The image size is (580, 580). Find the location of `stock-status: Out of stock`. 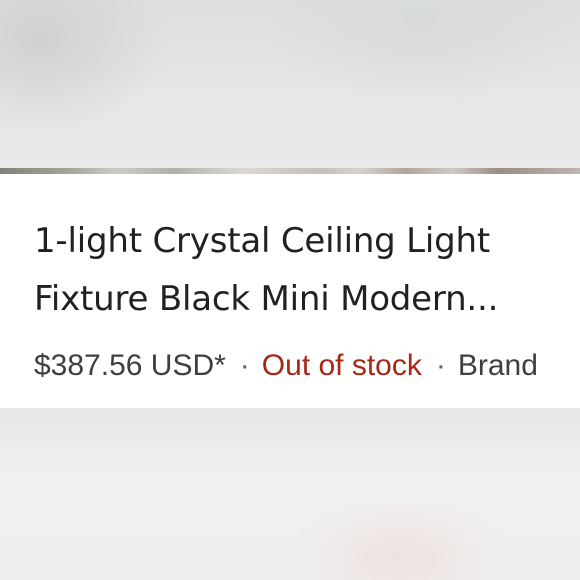

stock-status: Out of stock is located at coordinates (341, 365).